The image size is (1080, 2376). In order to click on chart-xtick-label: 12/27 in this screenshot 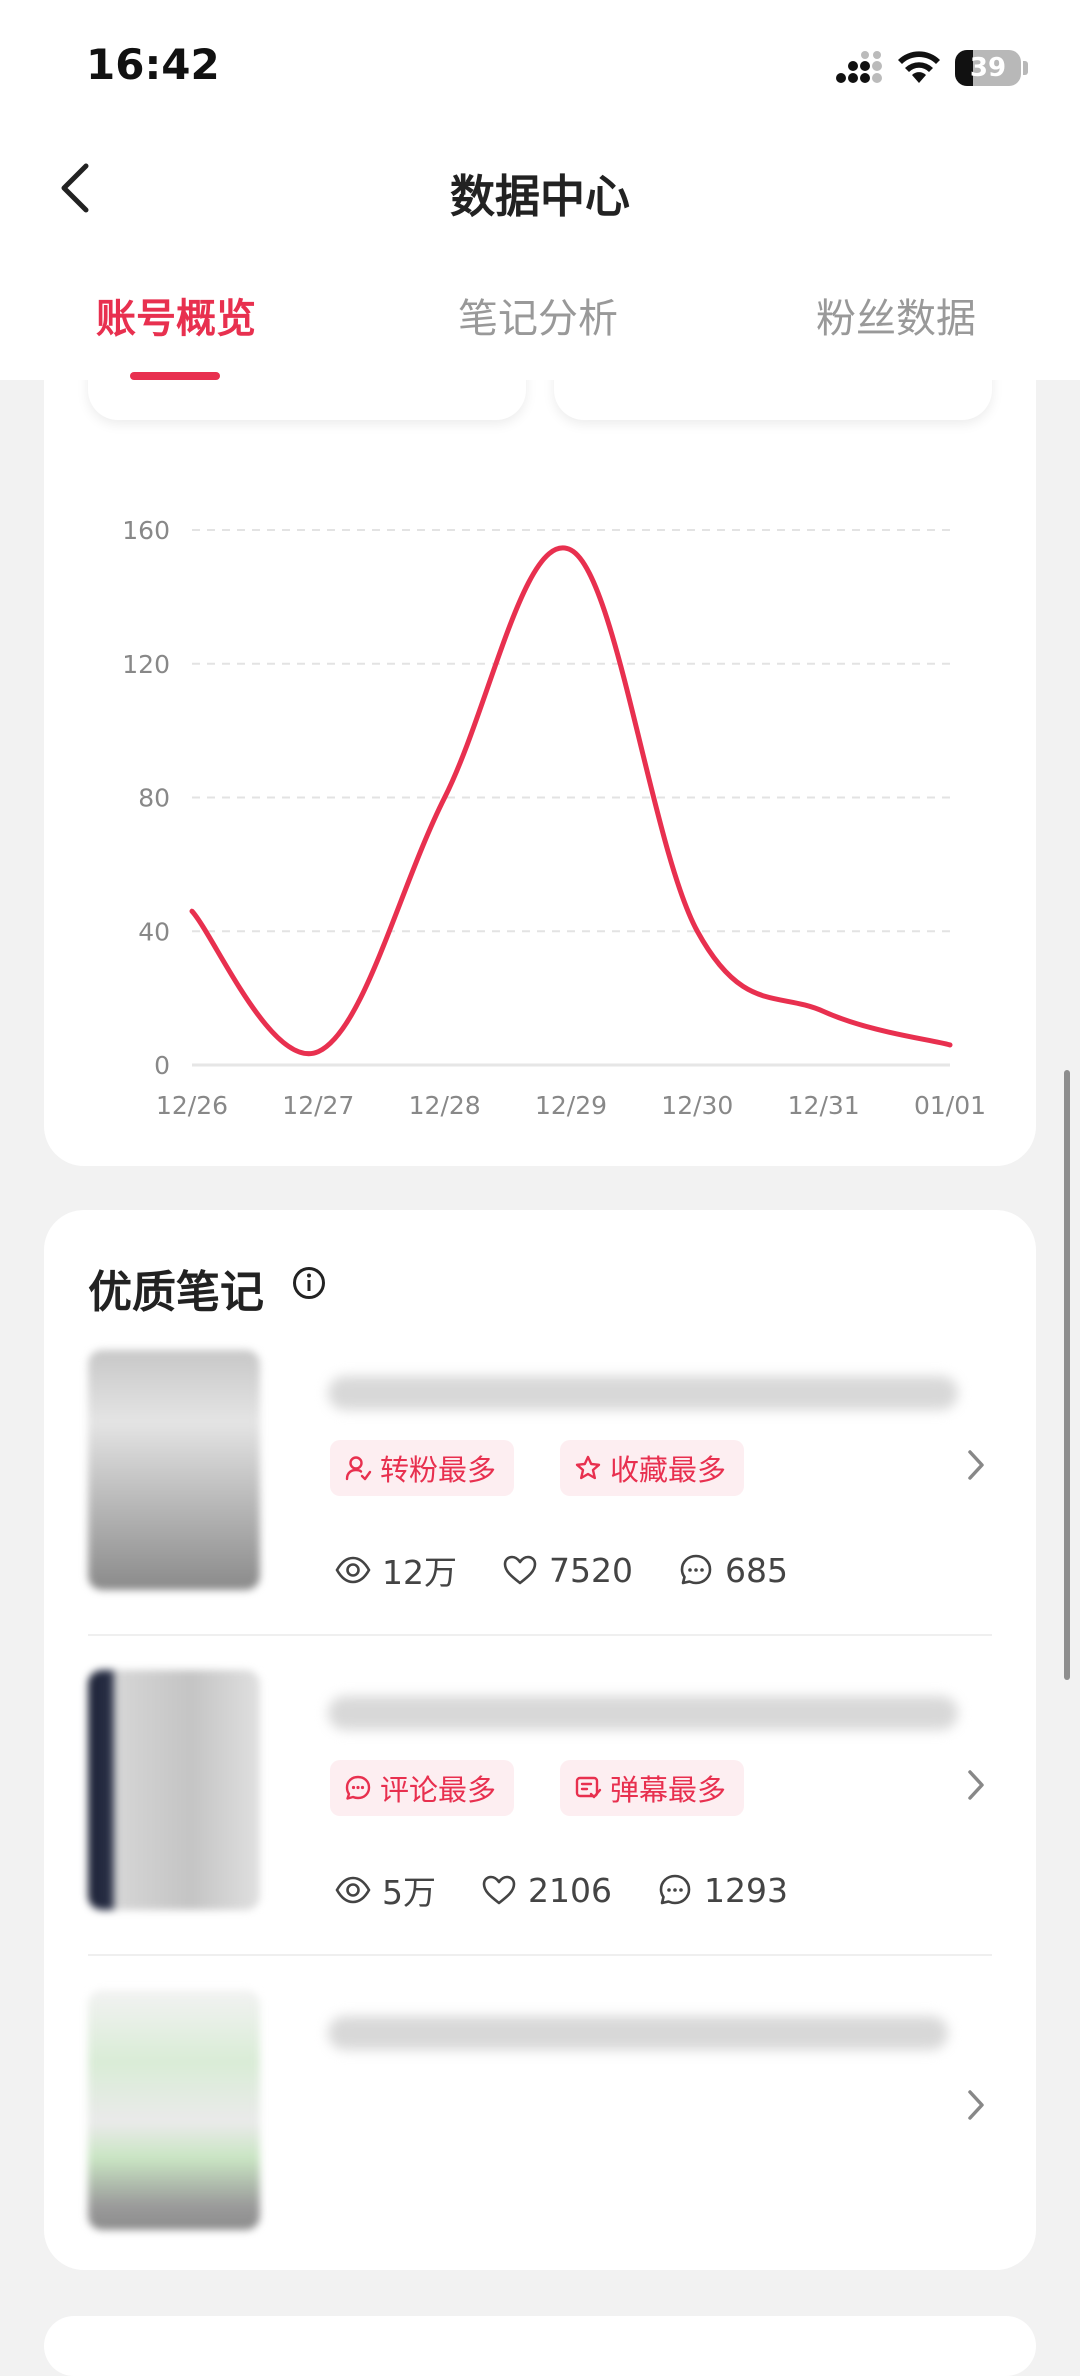, I will do `click(318, 1105)`.